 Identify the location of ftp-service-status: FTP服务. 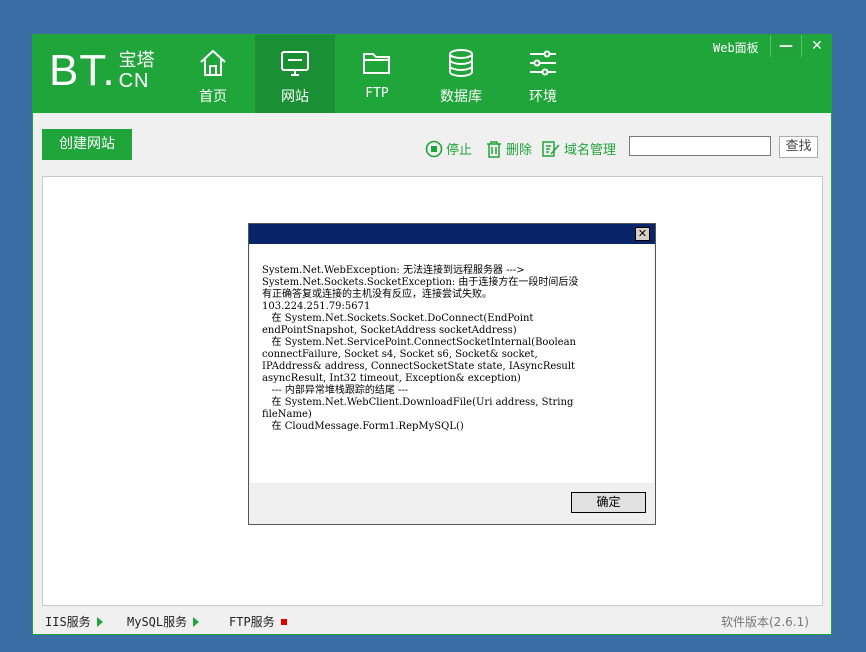
(258, 621).